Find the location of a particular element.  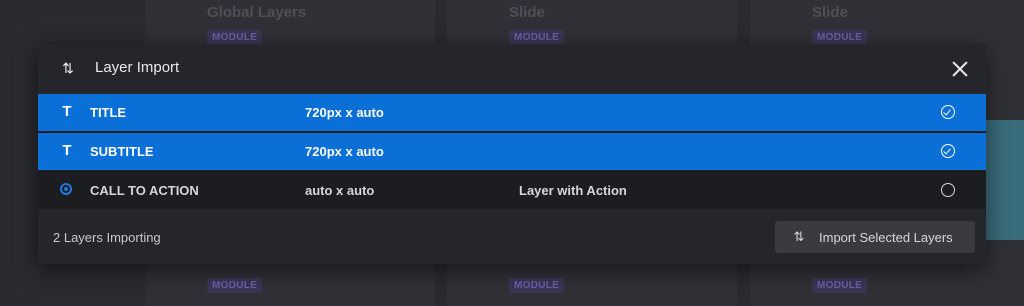

modal-title: Layer Import is located at coordinates (137, 67).